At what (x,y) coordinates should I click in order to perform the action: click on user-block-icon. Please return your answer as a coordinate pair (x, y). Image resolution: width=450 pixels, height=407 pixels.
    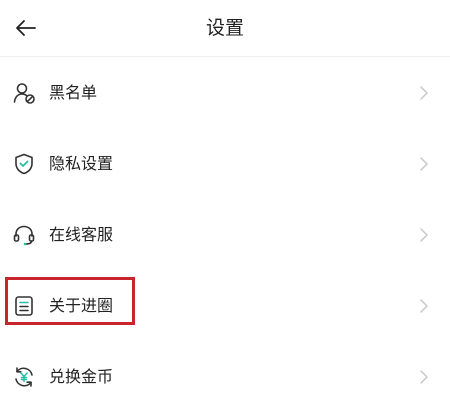
    Looking at the image, I should click on (24, 93).